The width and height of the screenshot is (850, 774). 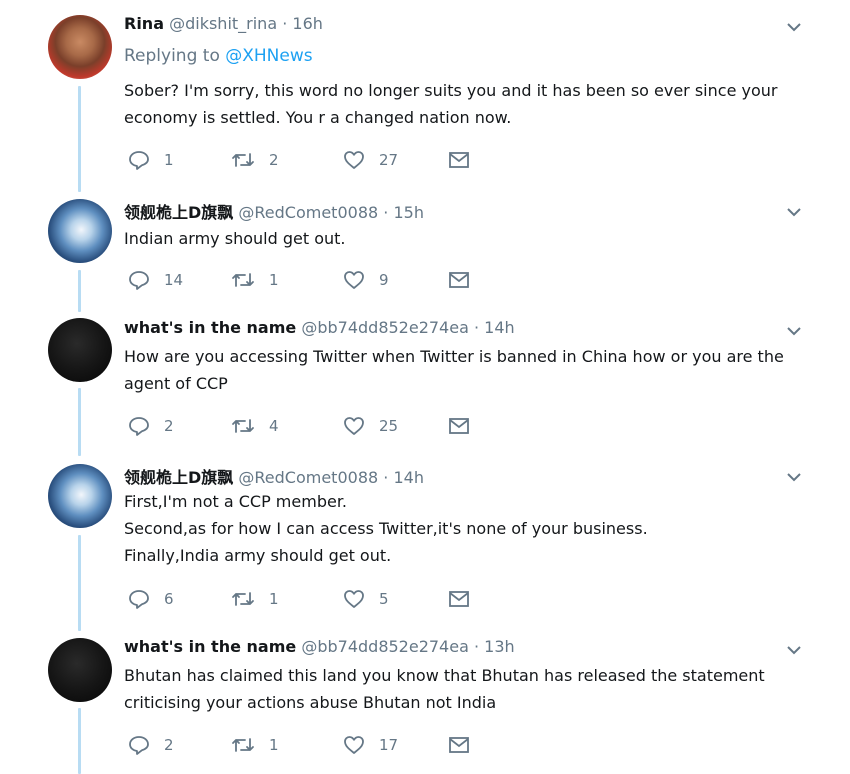 I want to click on tweet-text-line: Finally,India army should get out., so click(x=258, y=555).